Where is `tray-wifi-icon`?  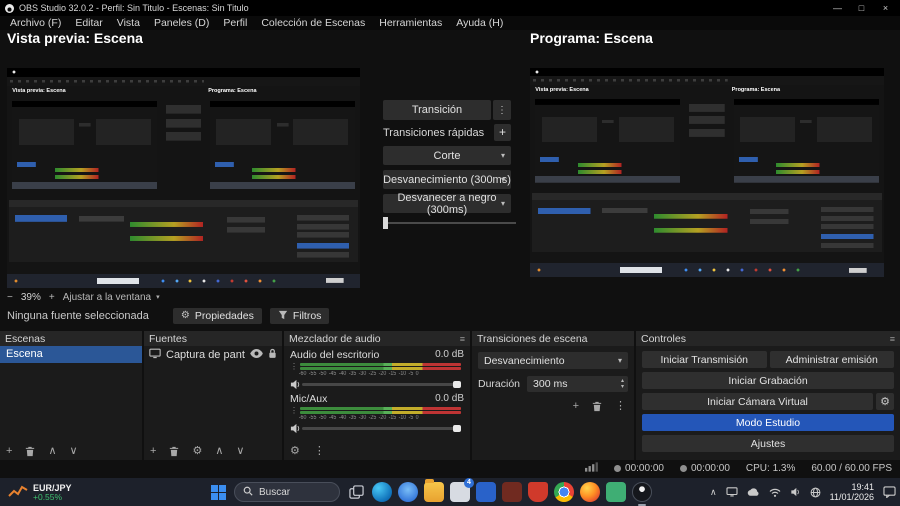
tray-wifi-icon is located at coordinates (775, 492).